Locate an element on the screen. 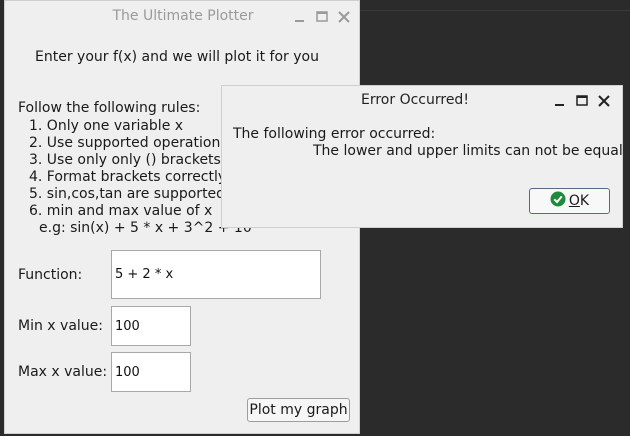  error-heading: The following error occurred: is located at coordinates (334, 134).